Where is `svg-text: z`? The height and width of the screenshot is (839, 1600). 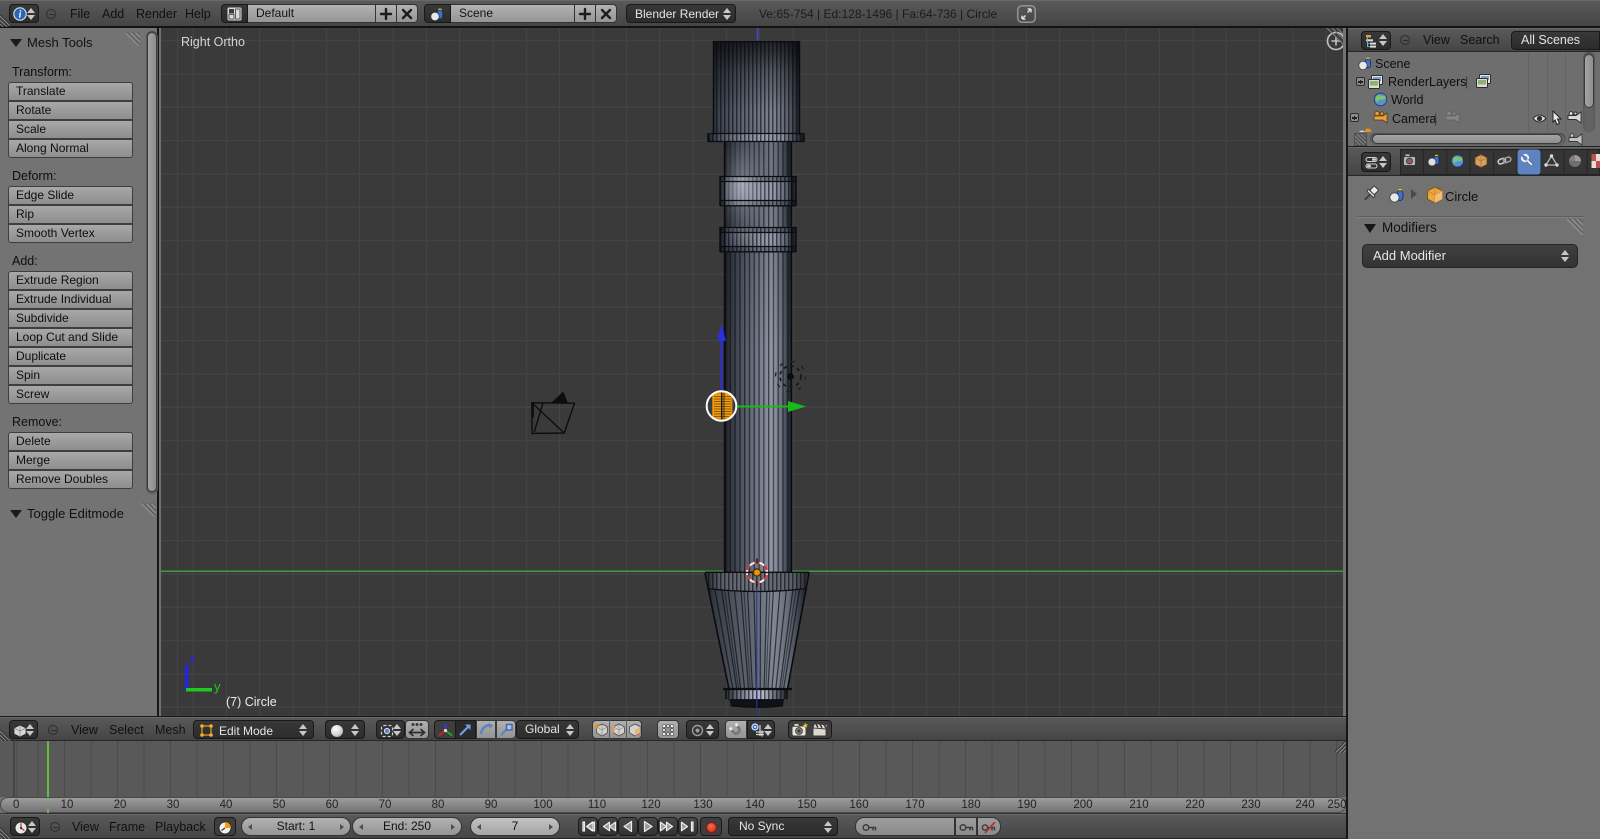
svg-text: z is located at coordinates (192, 658).